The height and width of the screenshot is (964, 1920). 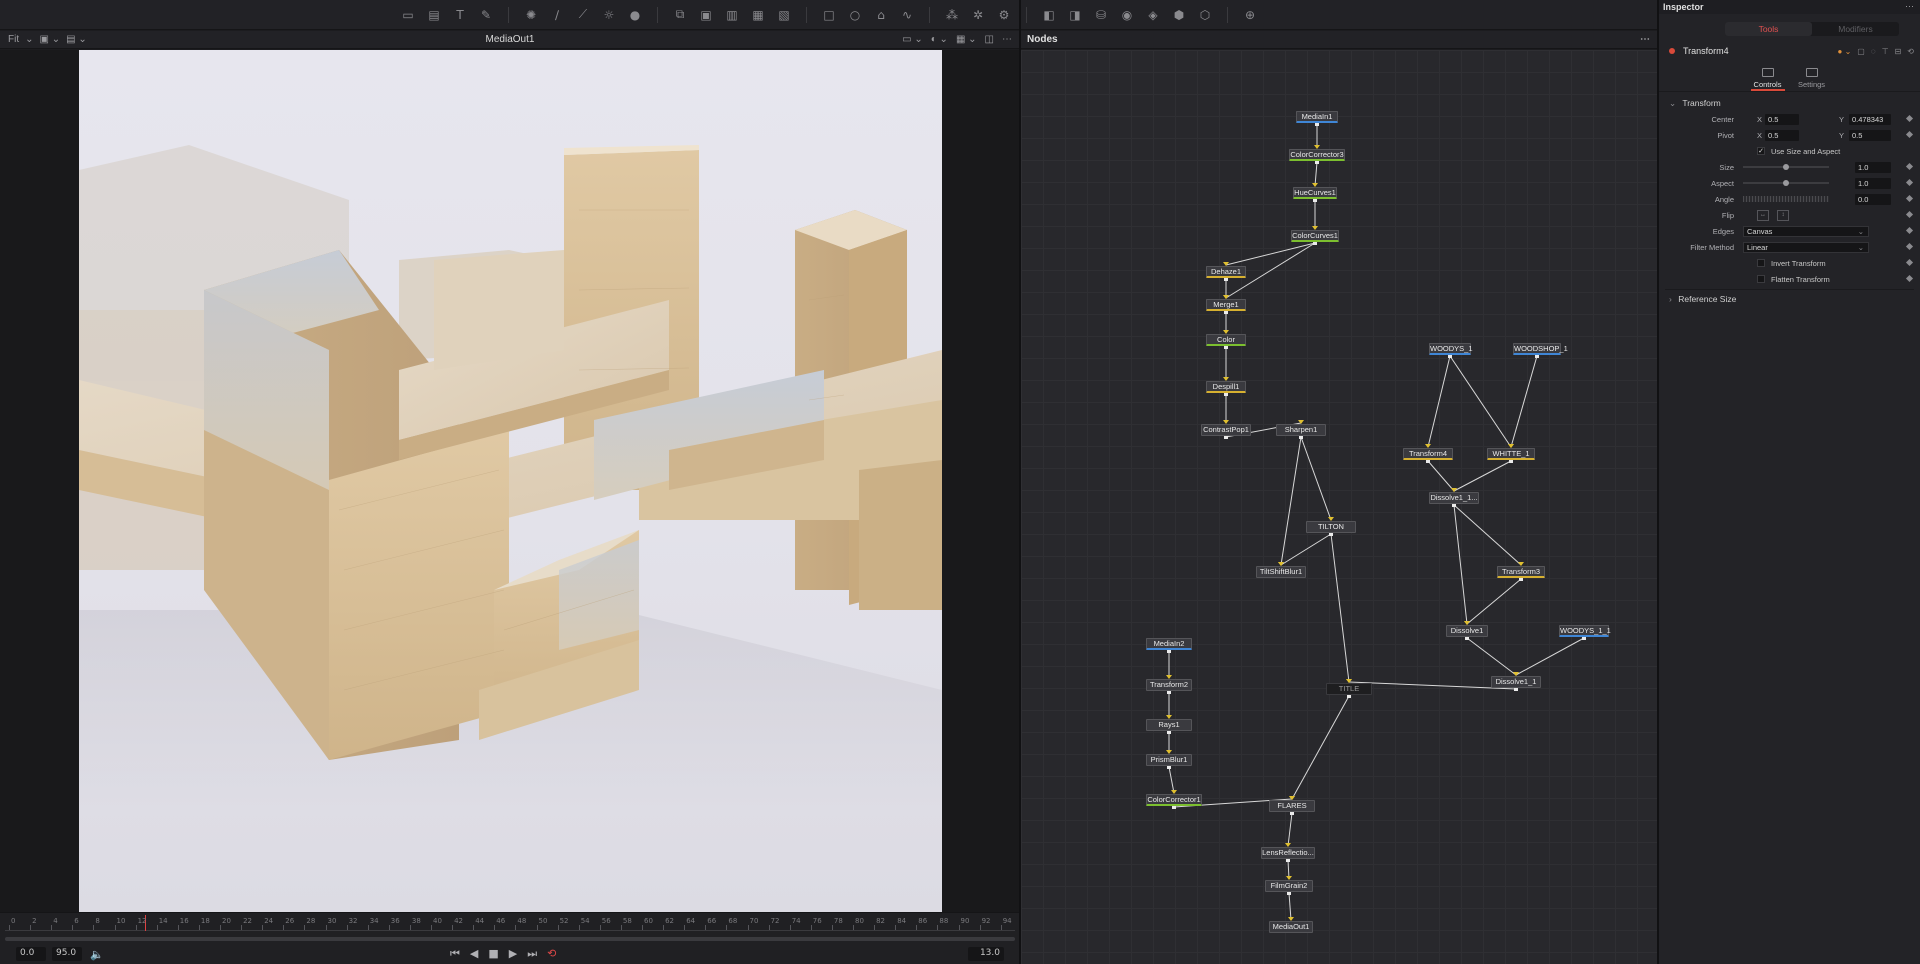 What do you see at coordinates (1761, 151) in the screenshot?
I see `use-size-aspect-checkbox: ✓` at bounding box center [1761, 151].